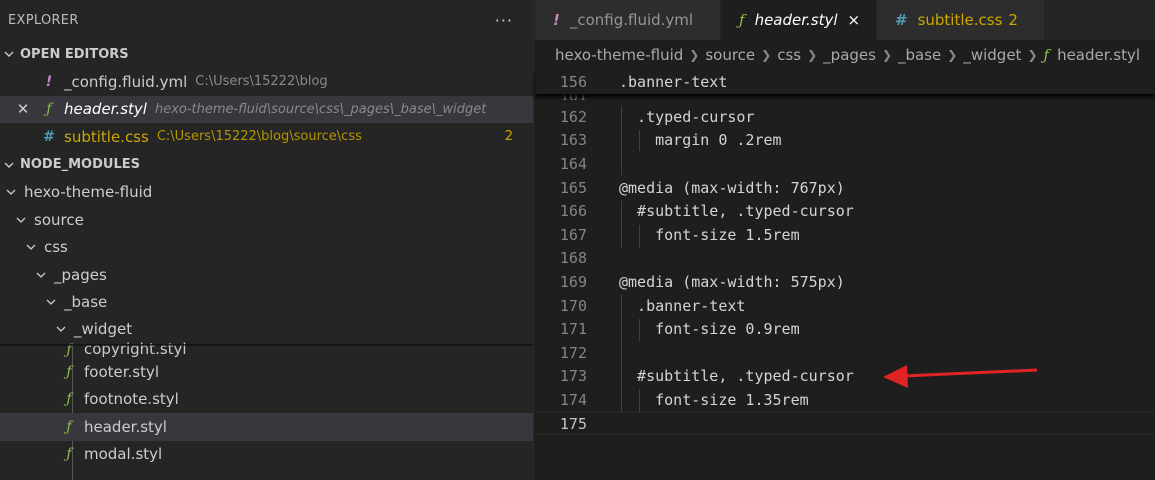 The image size is (1155, 480). What do you see at coordinates (105, 109) in the screenshot?
I see `open-editor-name: header.styl` at bounding box center [105, 109].